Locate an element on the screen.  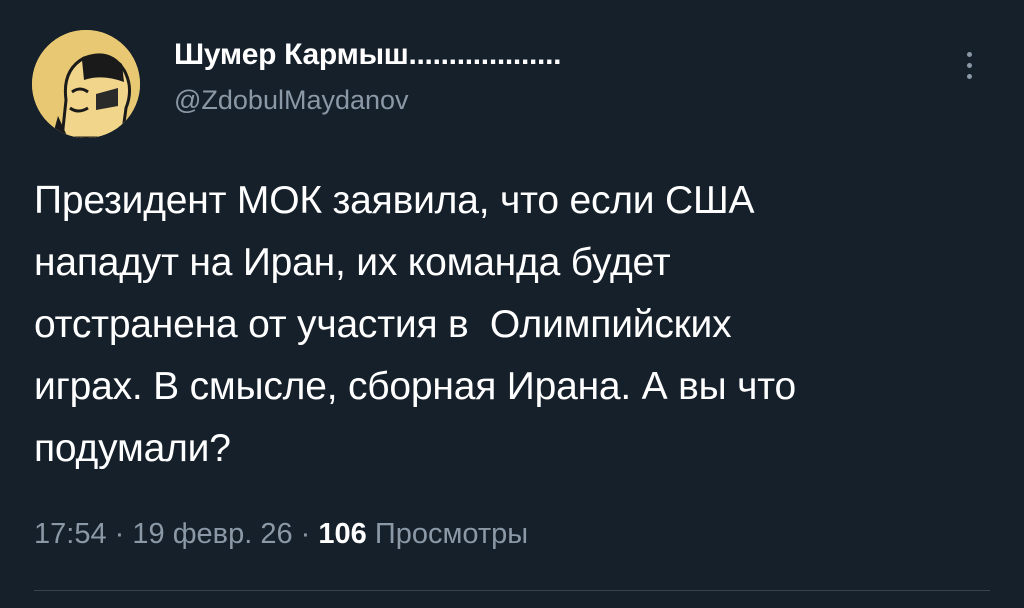
avatar-illustration-icon is located at coordinates (86, 84).